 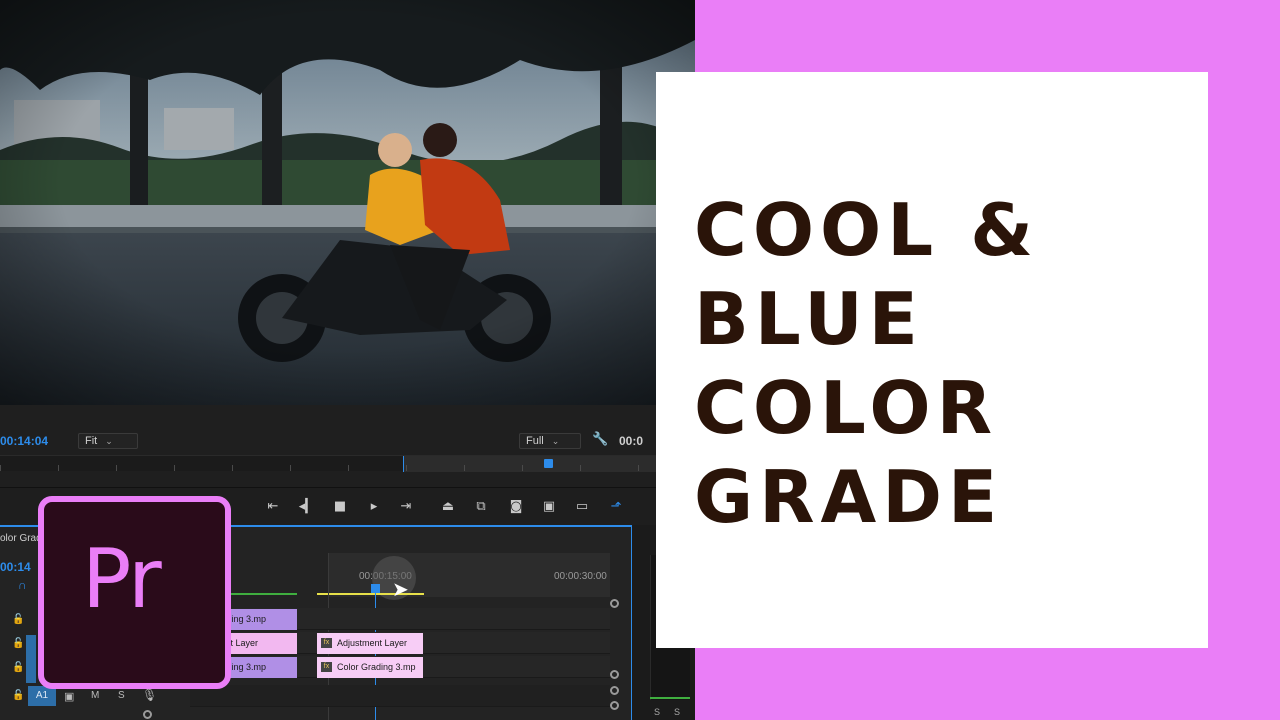 I want to click on meter-solo-right: S, so click(x=677, y=712).